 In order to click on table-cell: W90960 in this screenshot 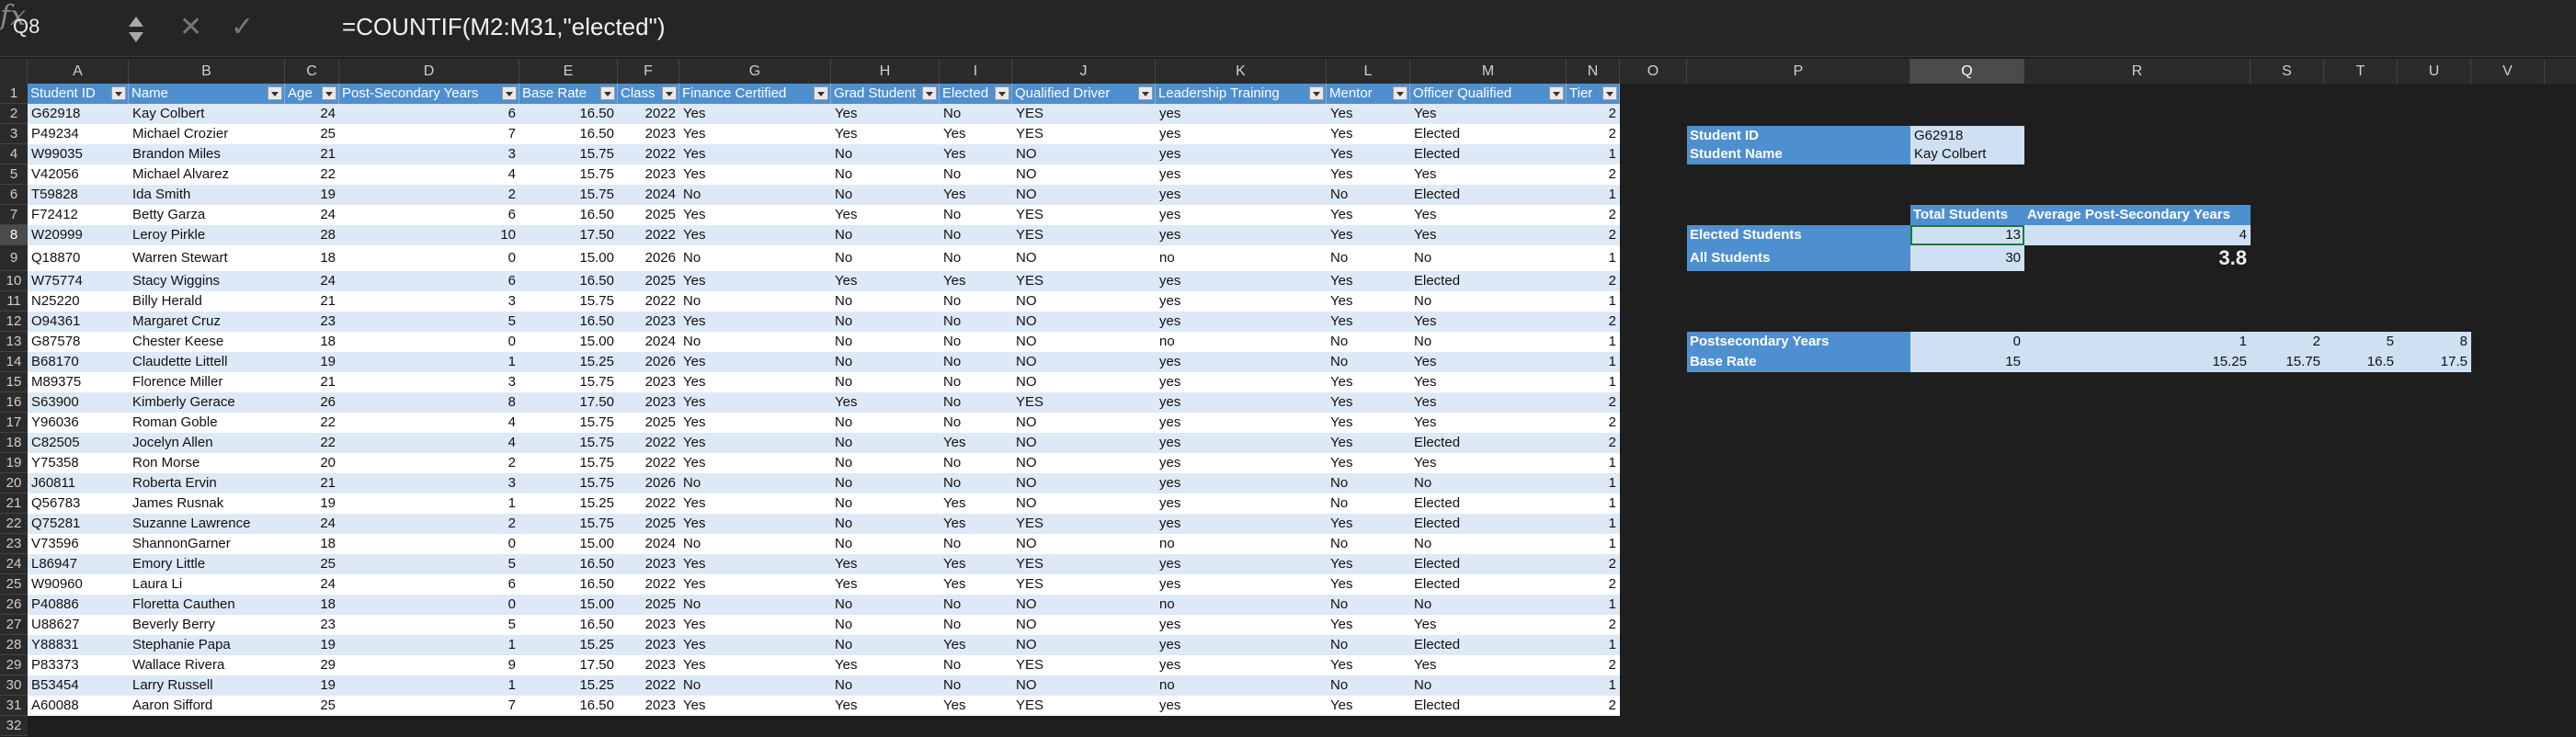, I will do `click(78, 584)`.